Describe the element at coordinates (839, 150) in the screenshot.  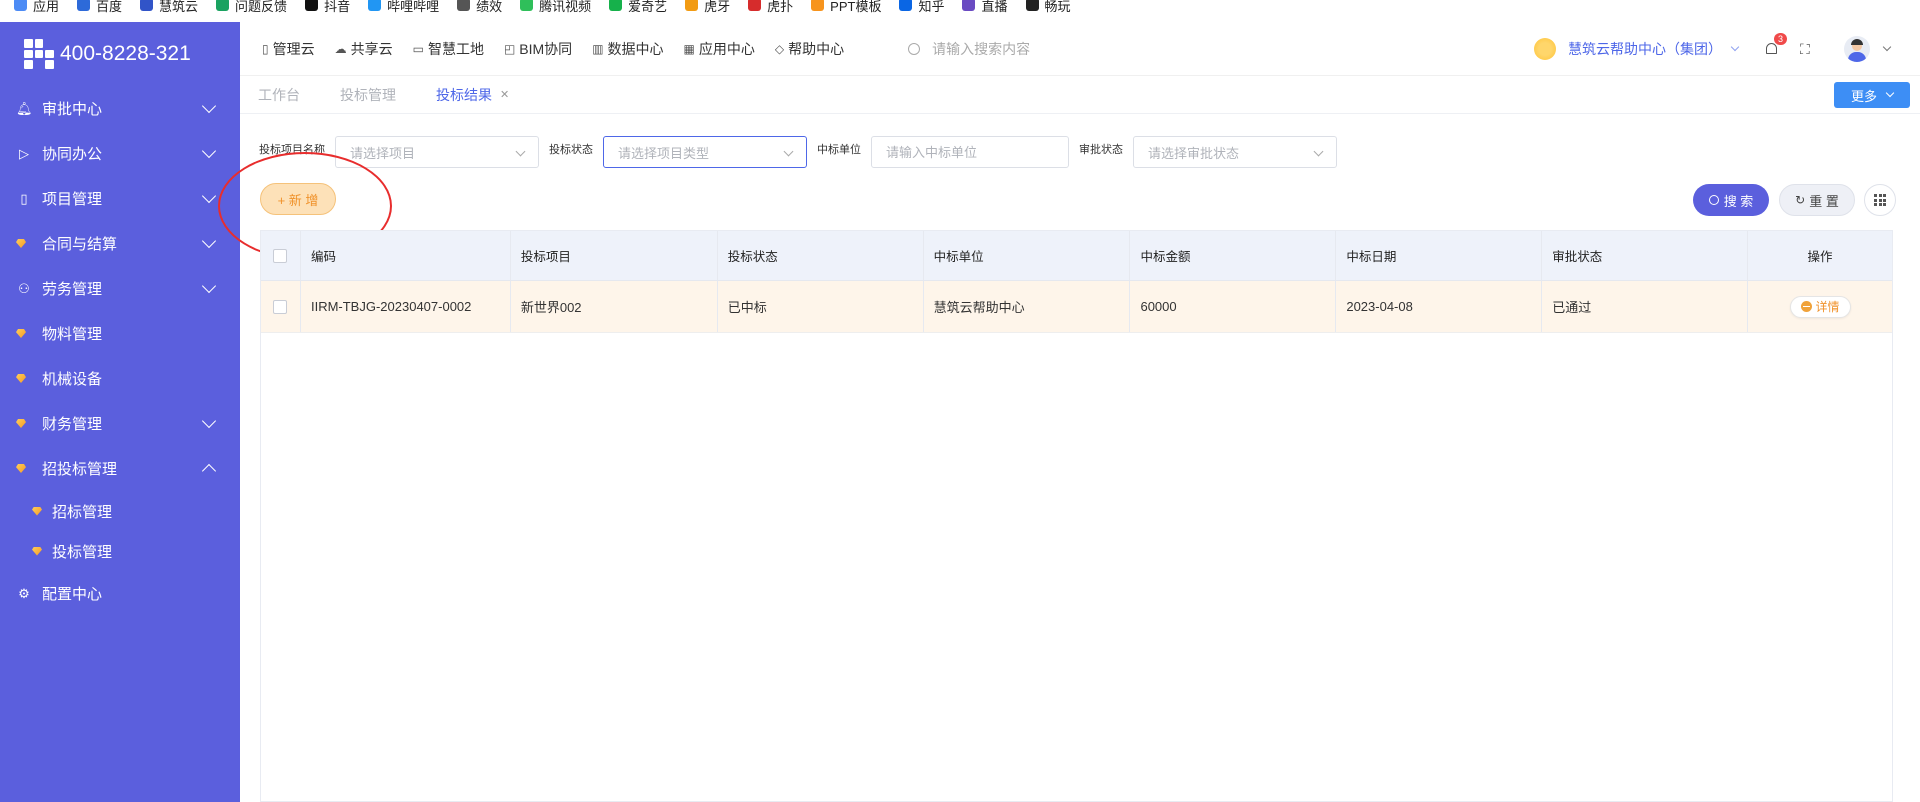
I see `filter-label: 中标单位` at that location.